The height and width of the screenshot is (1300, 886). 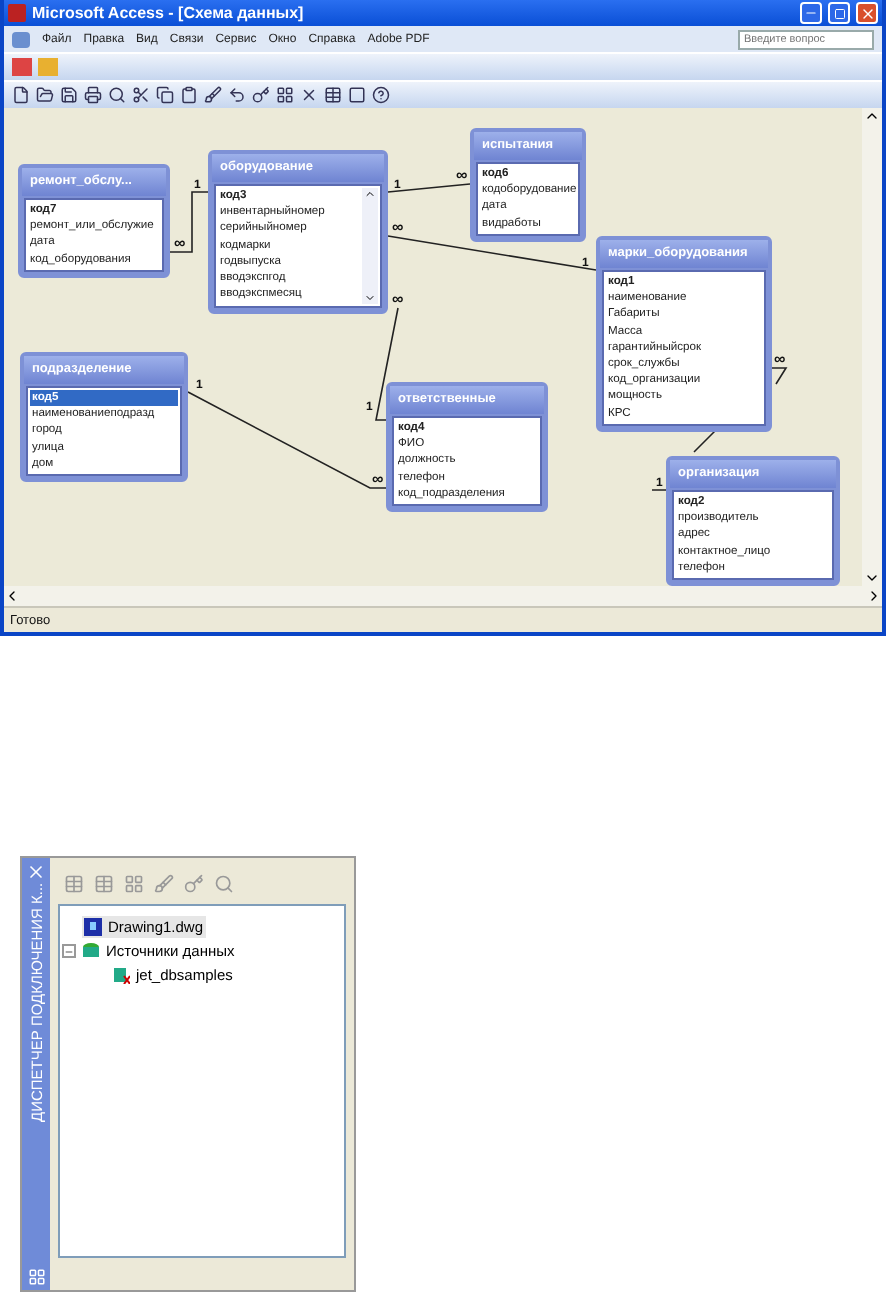 I want to click on copy-icon, so click(x=165, y=95).